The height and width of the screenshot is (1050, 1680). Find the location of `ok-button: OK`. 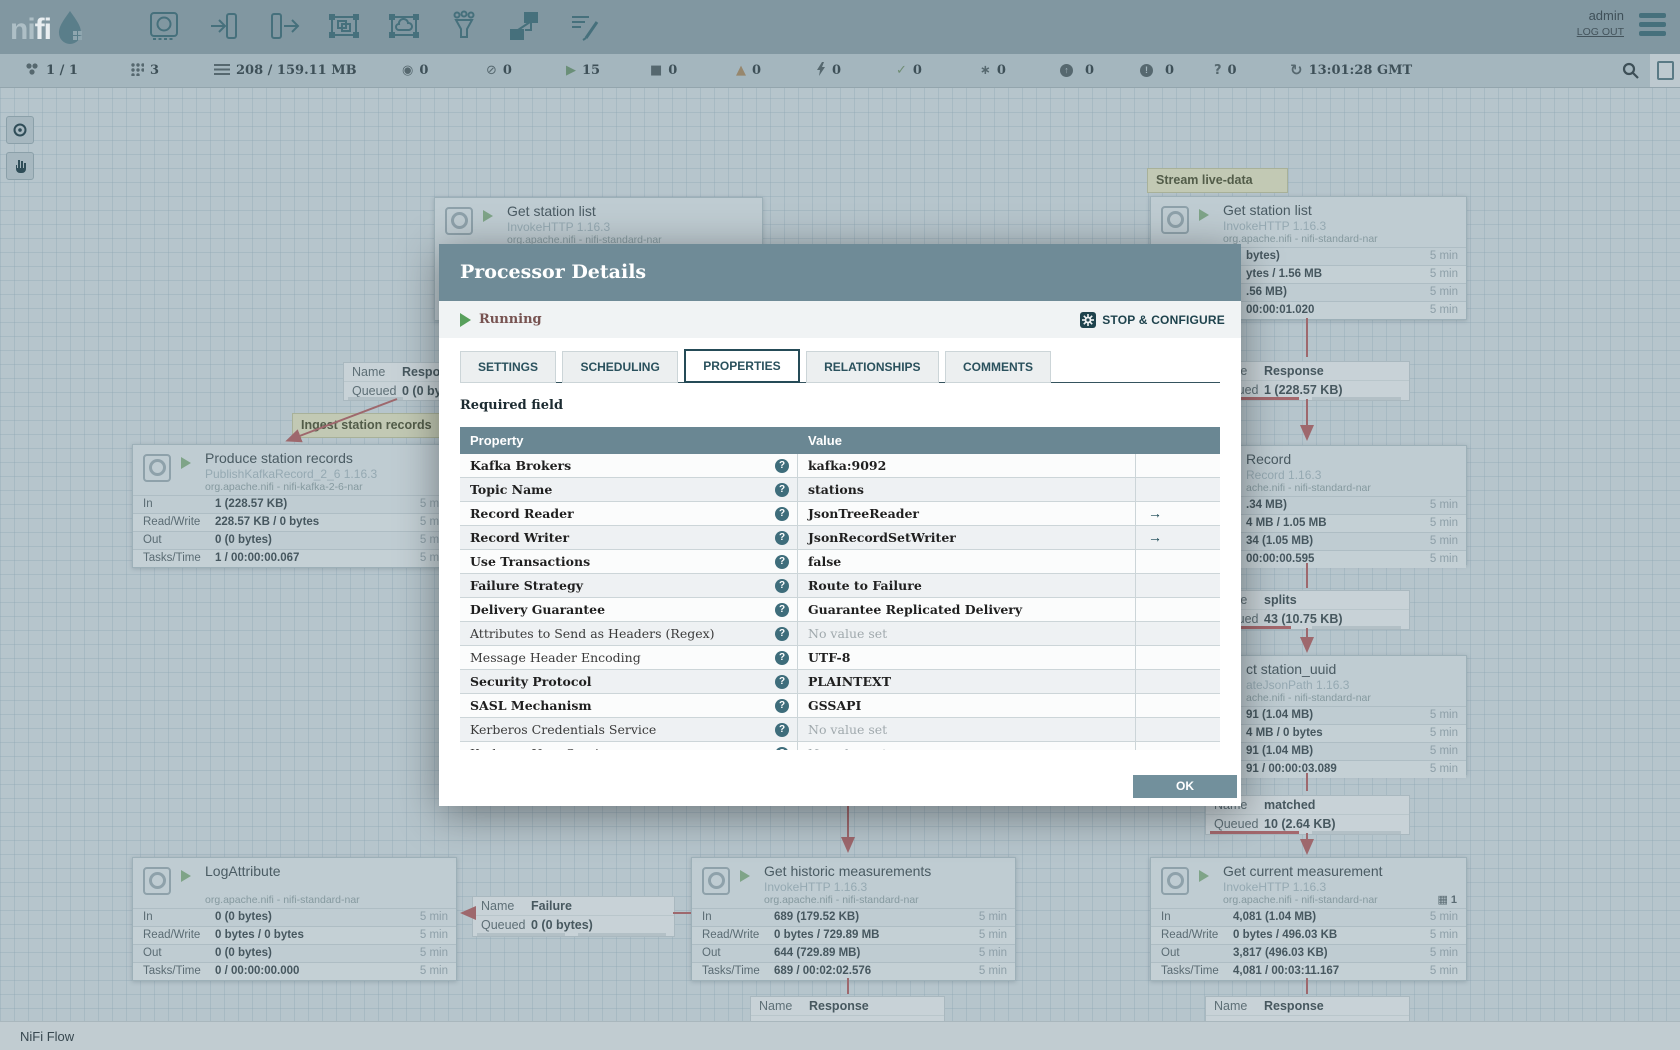

ok-button: OK is located at coordinates (1185, 786).